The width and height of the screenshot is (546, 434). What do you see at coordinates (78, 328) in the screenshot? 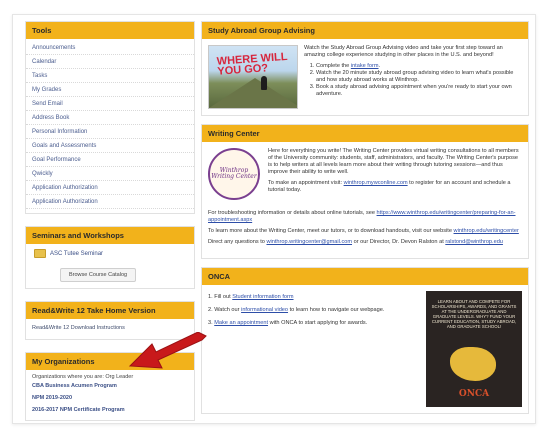
I see `readwrite-download-link: Read&Write 12 Download Instructions` at bounding box center [78, 328].